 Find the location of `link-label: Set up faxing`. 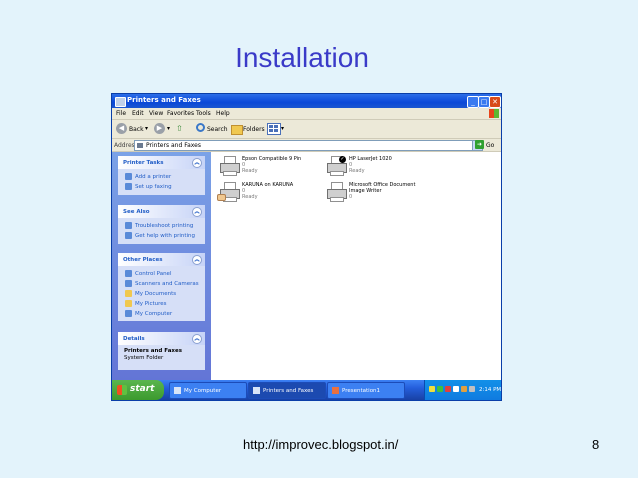

link-label: Set up faxing is located at coordinates (153, 187).